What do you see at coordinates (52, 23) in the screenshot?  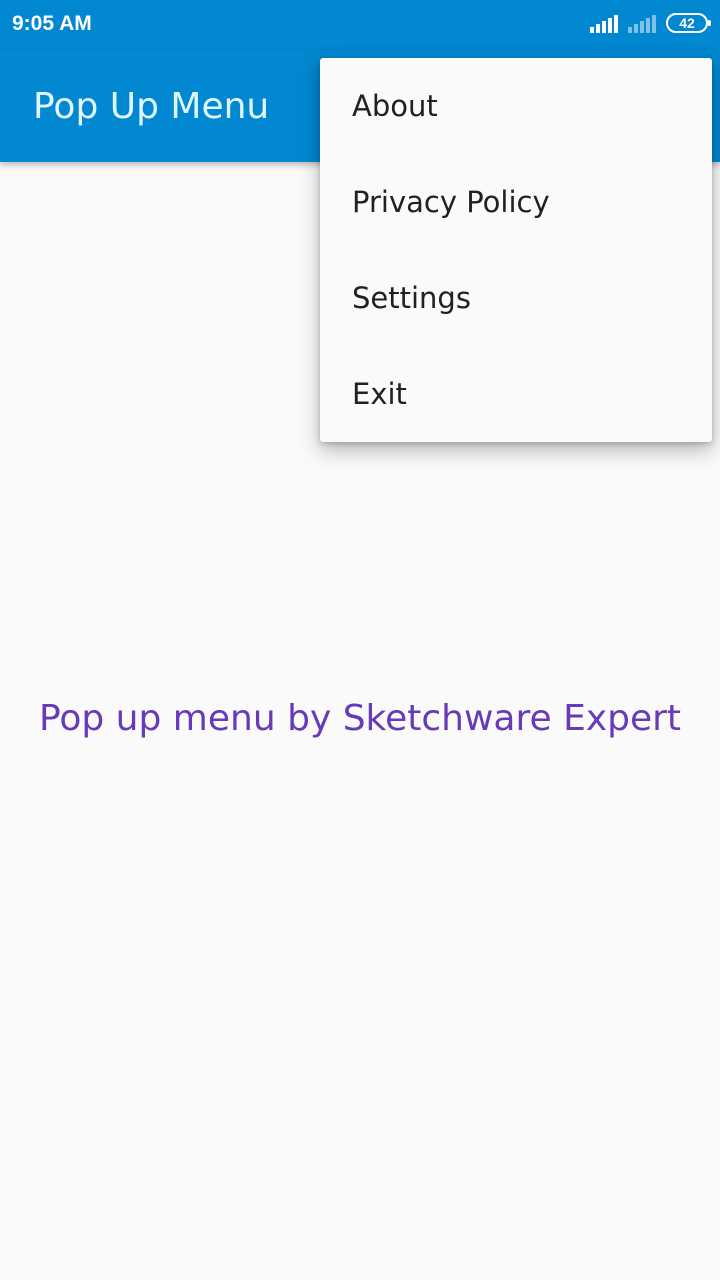 I see `status-time: 9:05 AM` at bounding box center [52, 23].